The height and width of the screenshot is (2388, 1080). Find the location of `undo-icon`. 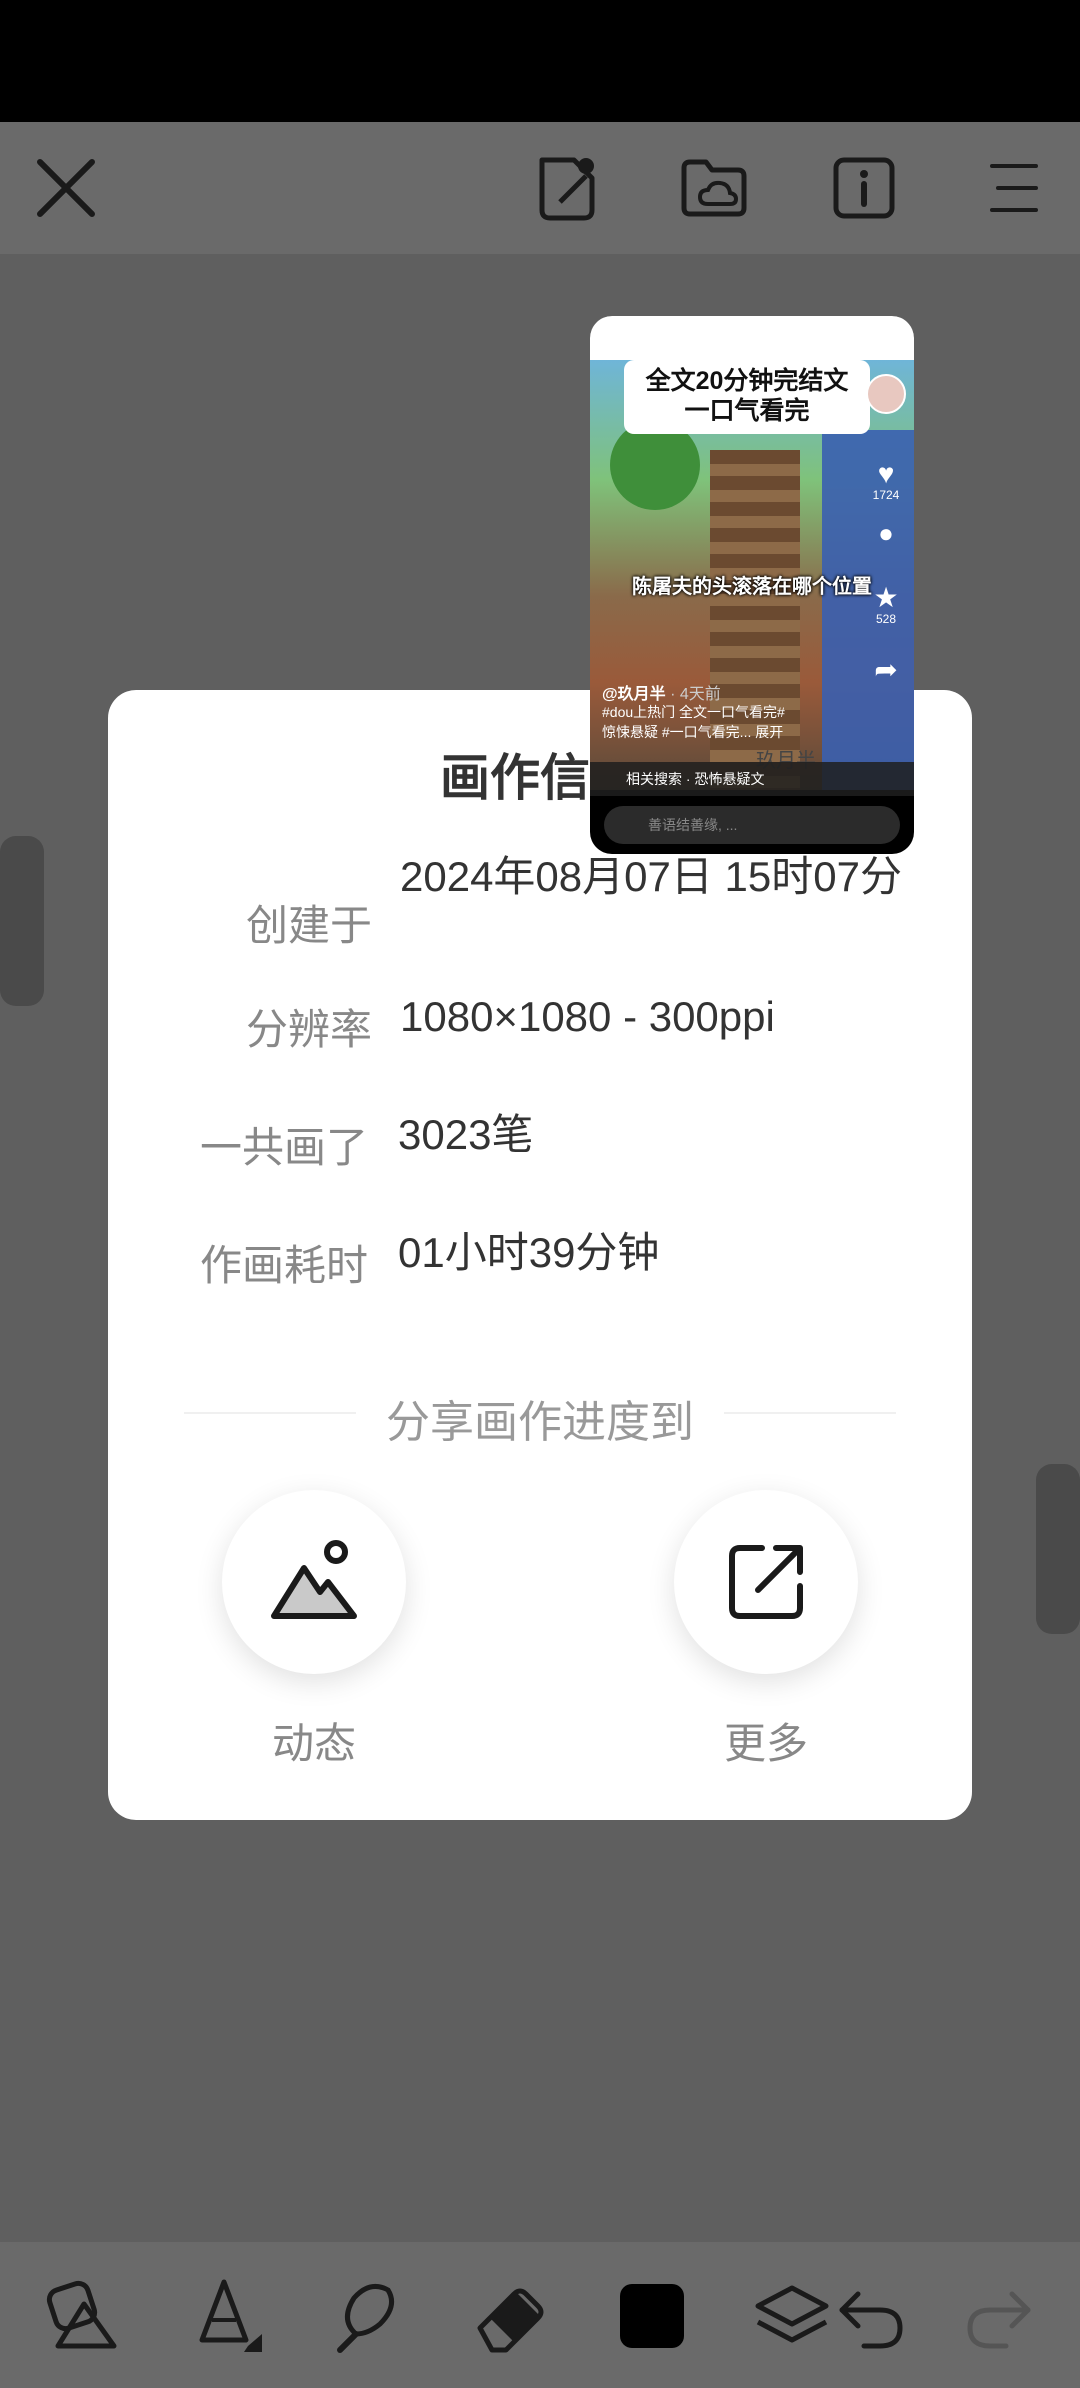

undo-icon is located at coordinates (870, 2316).